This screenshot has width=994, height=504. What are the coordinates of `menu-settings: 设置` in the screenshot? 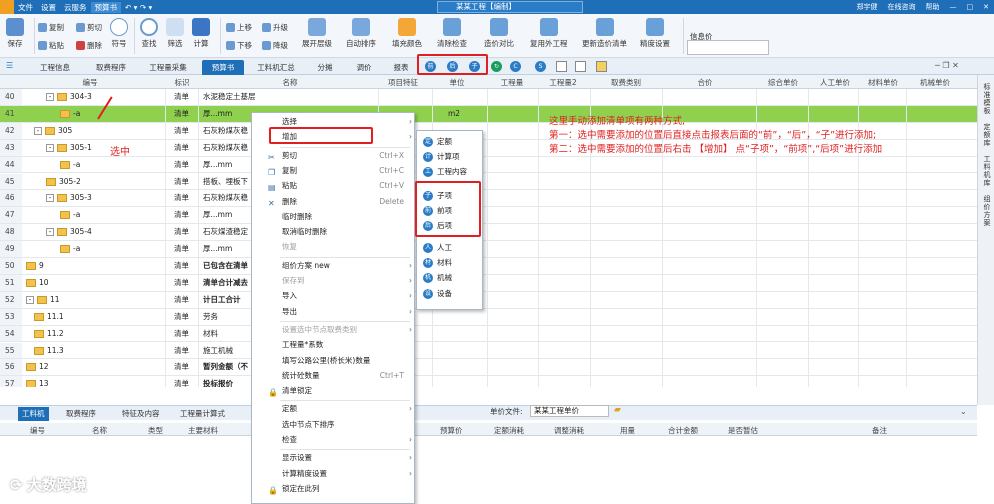 It's located at (48, 7).